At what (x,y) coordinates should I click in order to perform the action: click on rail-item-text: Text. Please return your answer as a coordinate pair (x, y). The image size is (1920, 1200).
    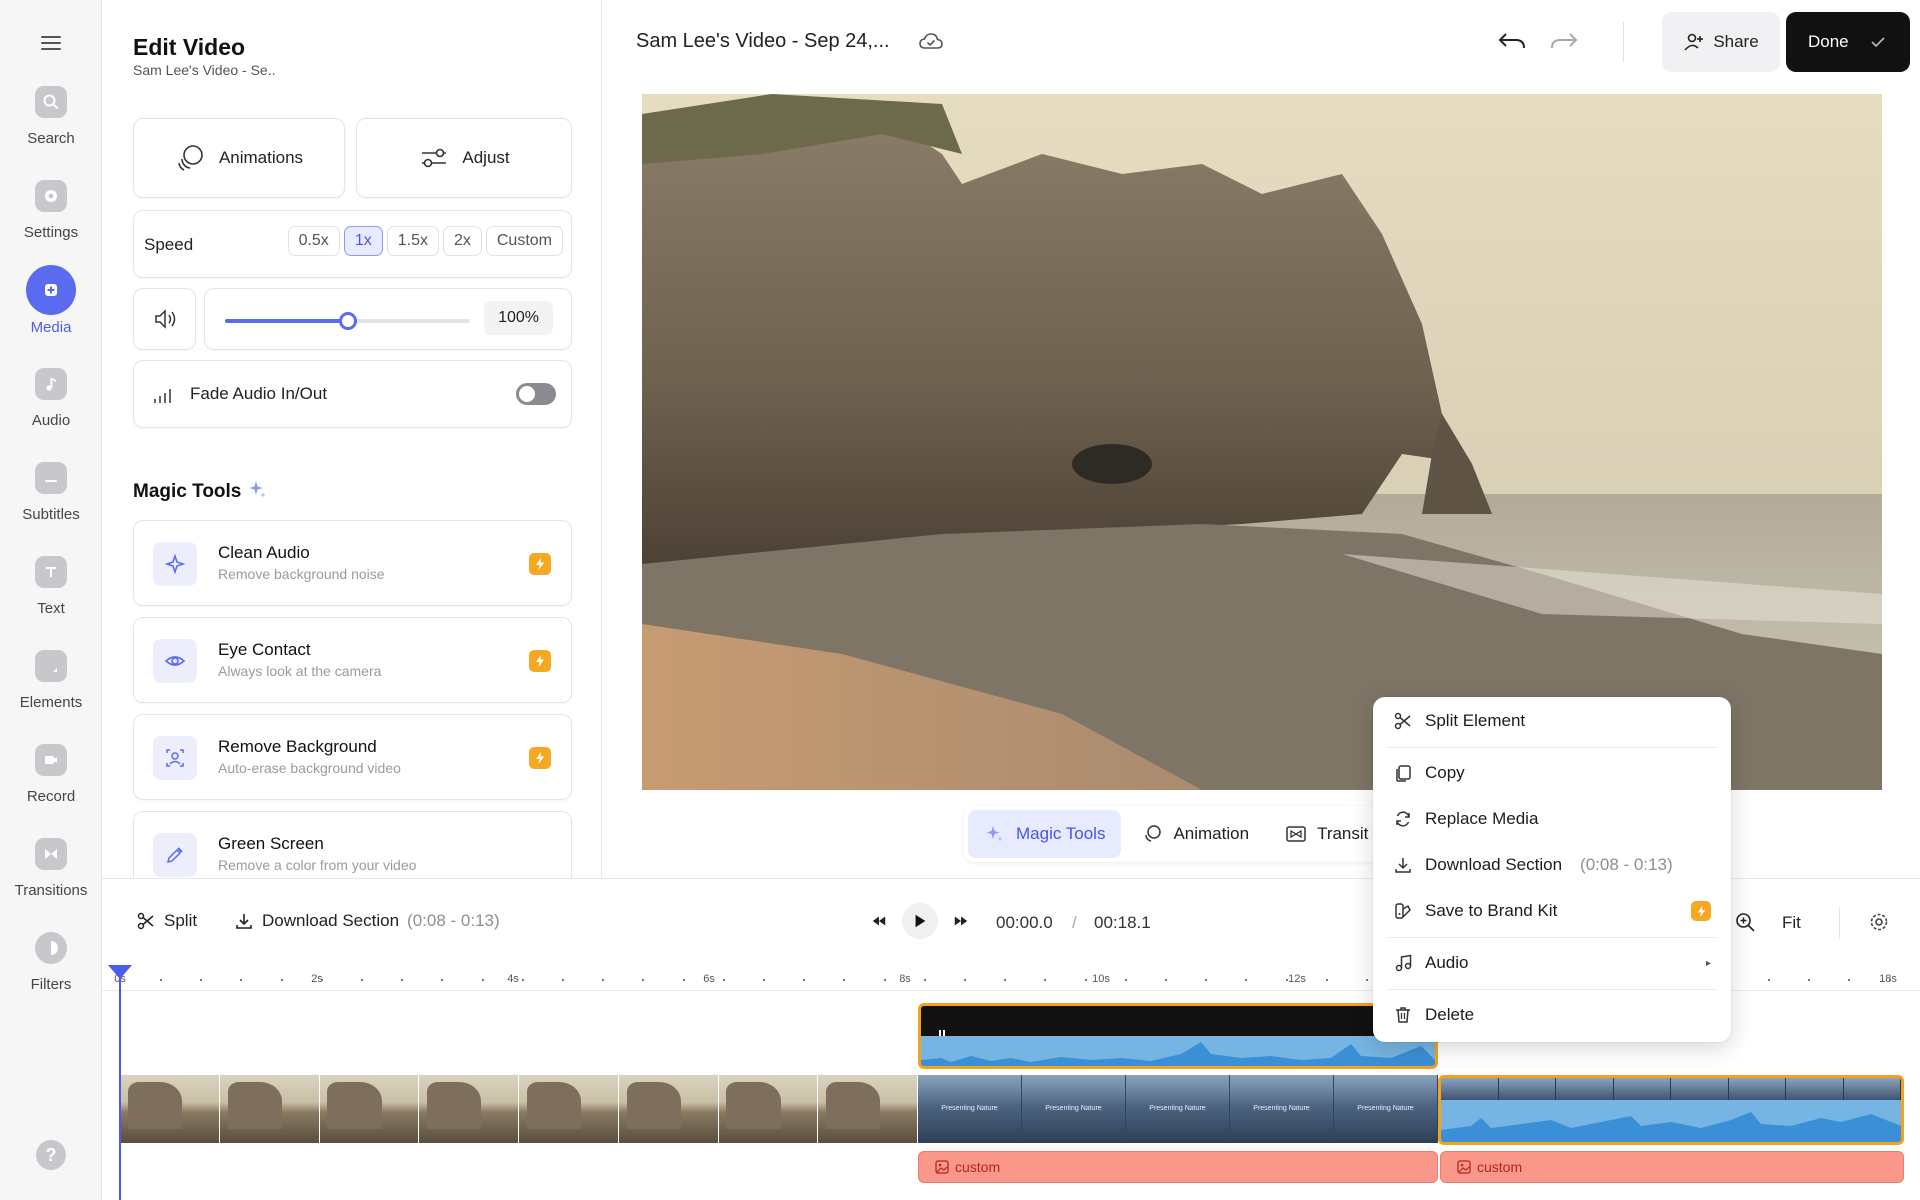
    Looking at the image, I should click on (51, 596).